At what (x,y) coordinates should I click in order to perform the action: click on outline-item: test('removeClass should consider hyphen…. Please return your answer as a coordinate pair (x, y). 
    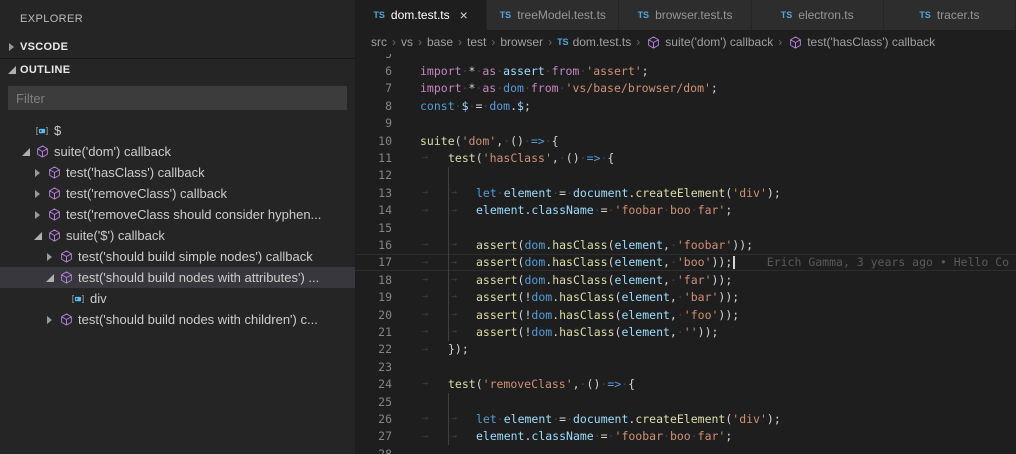
    Looking at the image, I should click on (177, 214).